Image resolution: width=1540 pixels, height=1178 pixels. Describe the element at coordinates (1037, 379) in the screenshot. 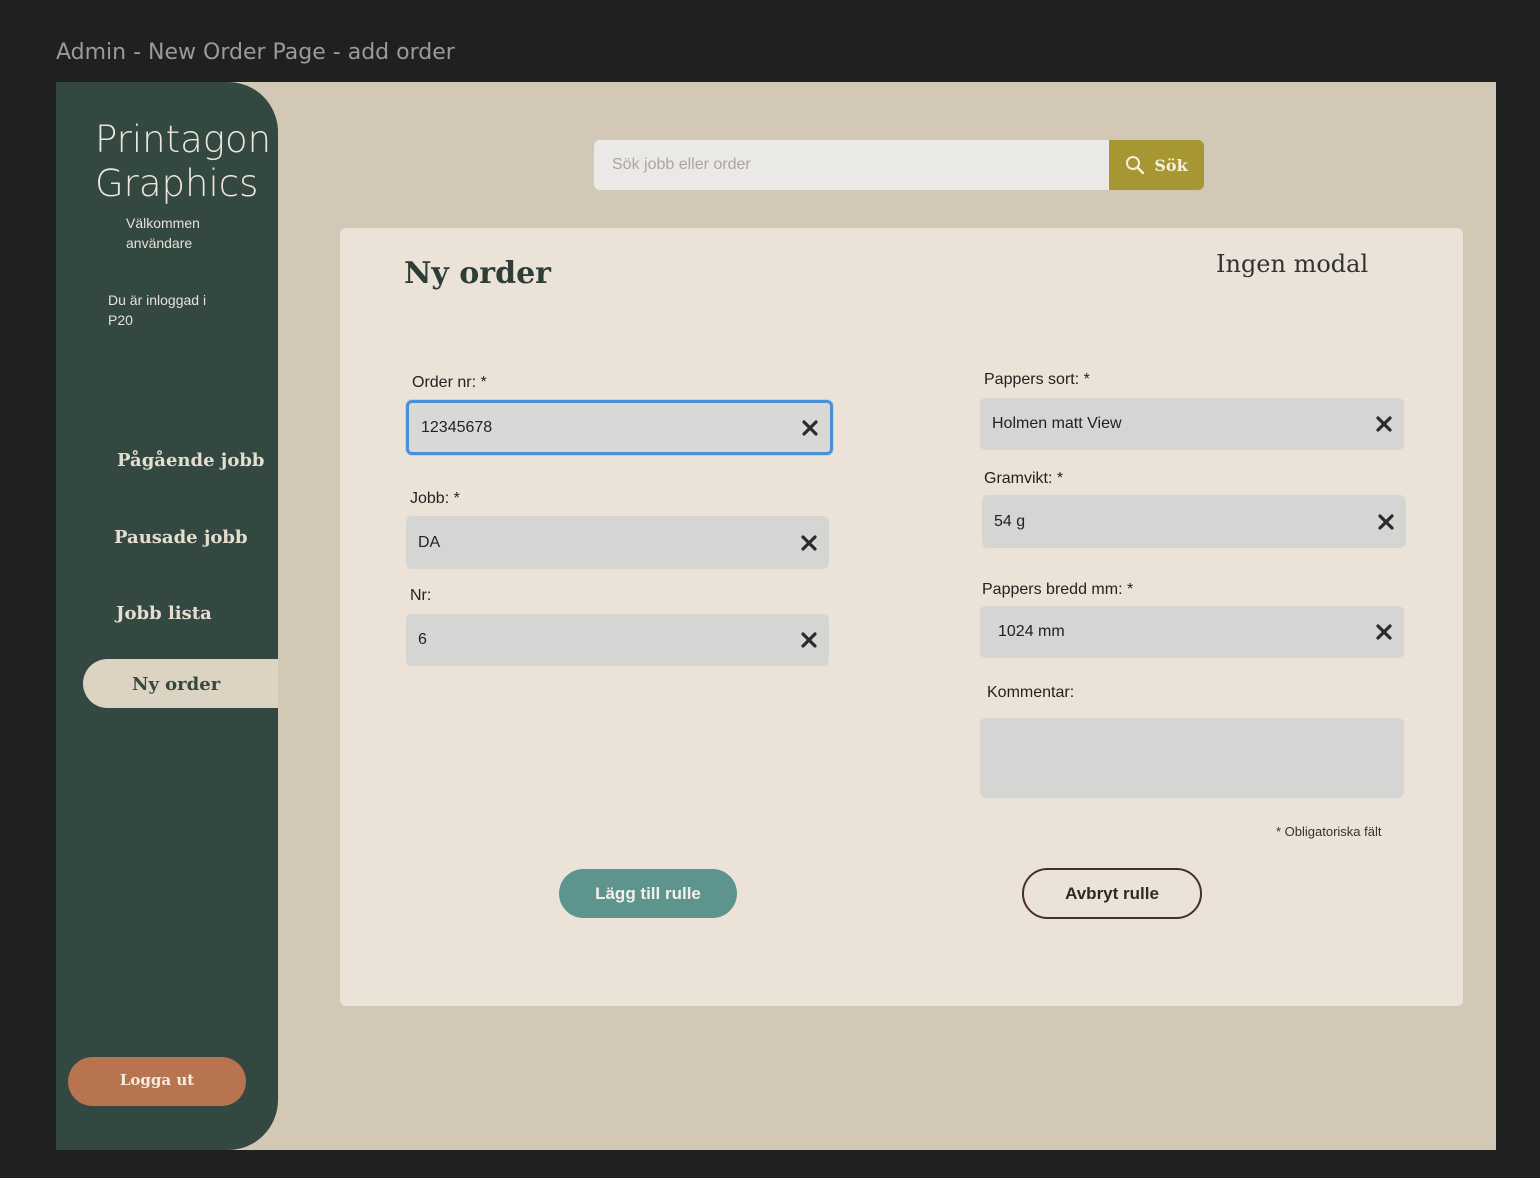

I see `pappers-sort-label: Pappers sort: *` at that location.